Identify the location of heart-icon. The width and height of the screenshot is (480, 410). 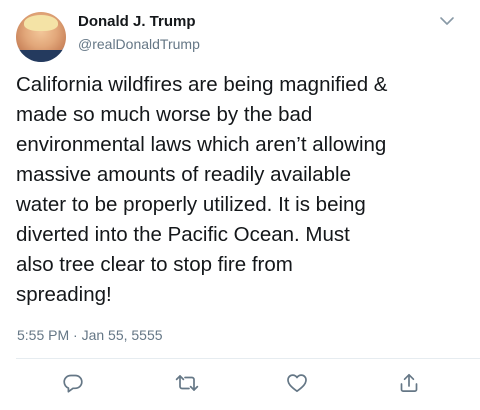
(297, 383).